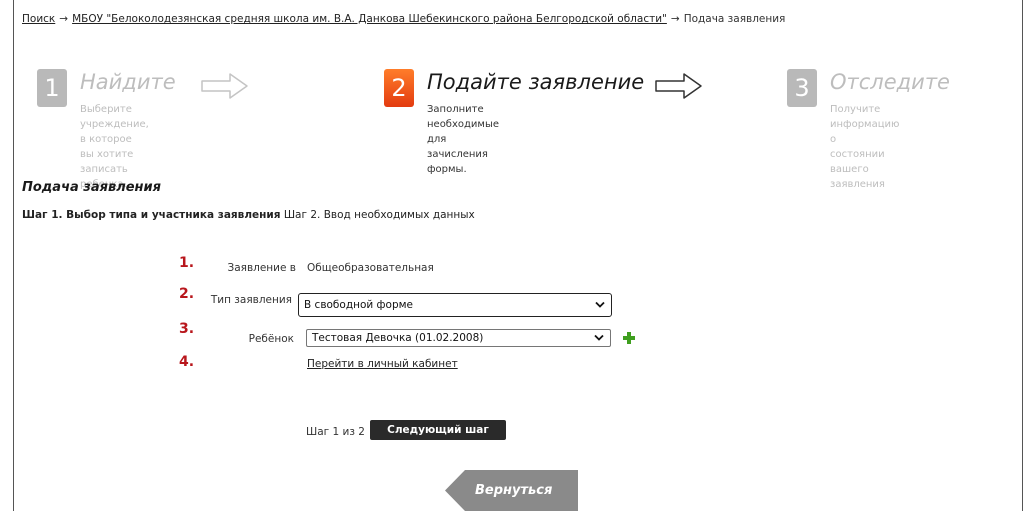 The image size is (1036, 511). I want to click on application-type-label: Тип заявления, so click(251, 300).